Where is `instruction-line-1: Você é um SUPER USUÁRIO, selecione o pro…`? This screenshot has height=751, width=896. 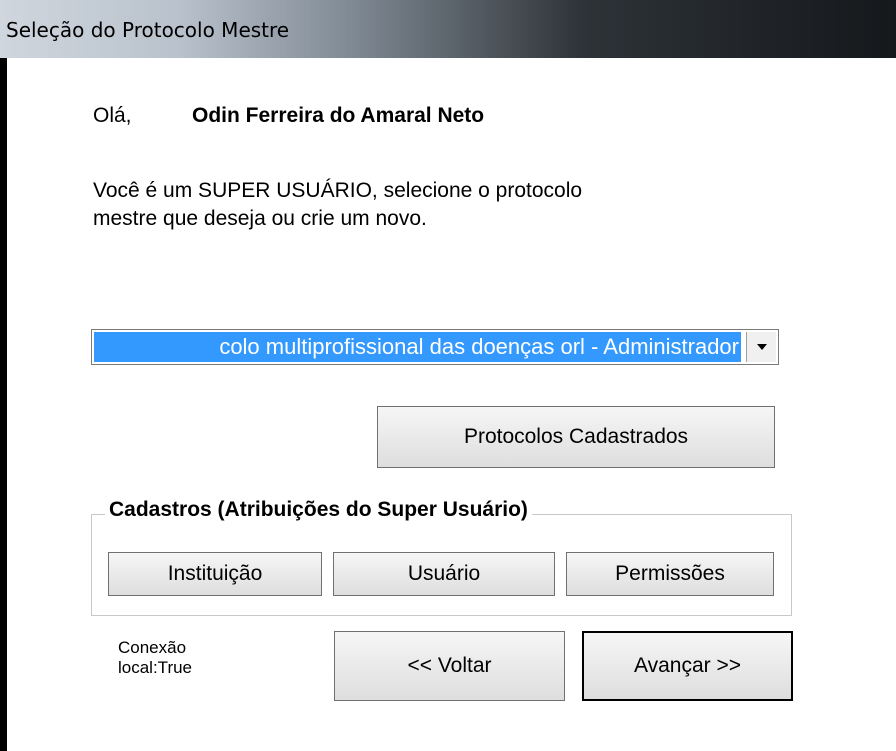 instruction-line-1: Você é um SUPER USUÁRIO, selecione o pro… is located at coordinates (338, 190).